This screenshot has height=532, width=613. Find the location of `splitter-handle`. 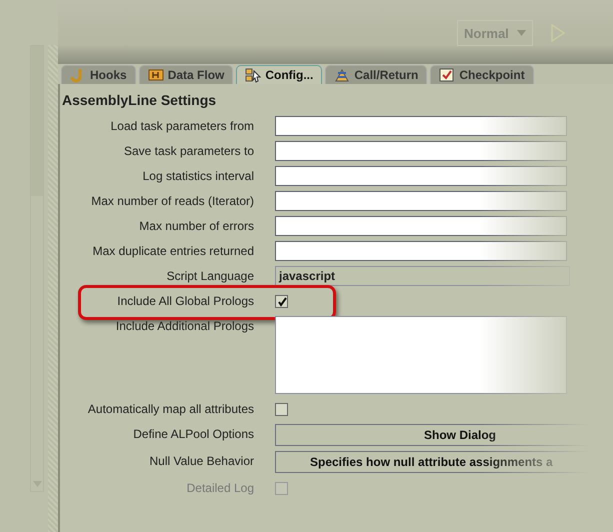

splitter-handle is located at coordinates (53, 288).